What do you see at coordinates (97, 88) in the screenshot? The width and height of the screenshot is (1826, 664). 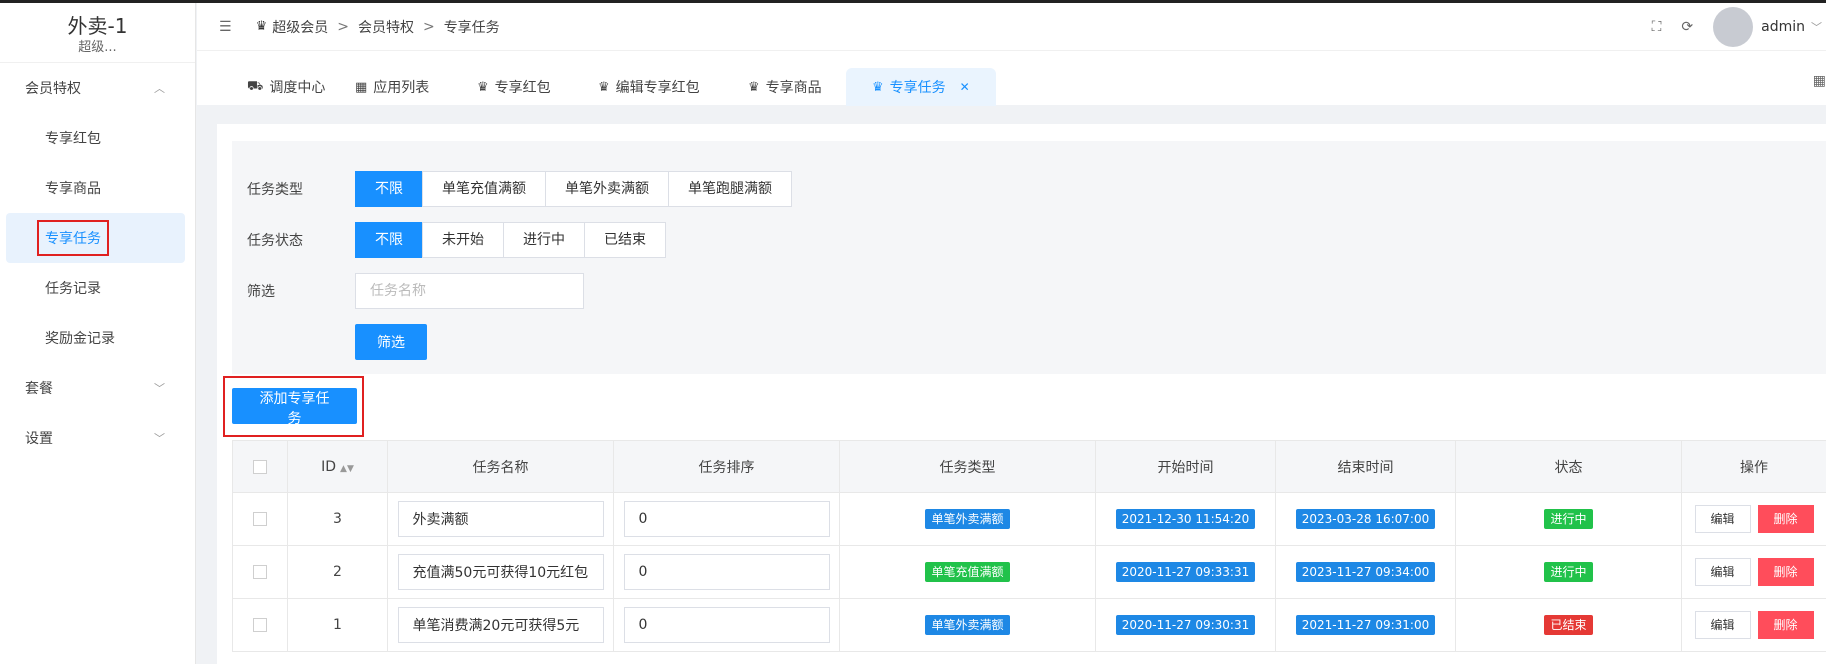 I see `menu-group-member-privileges: 会员特权 ︿` at bounding box center [97, 88].